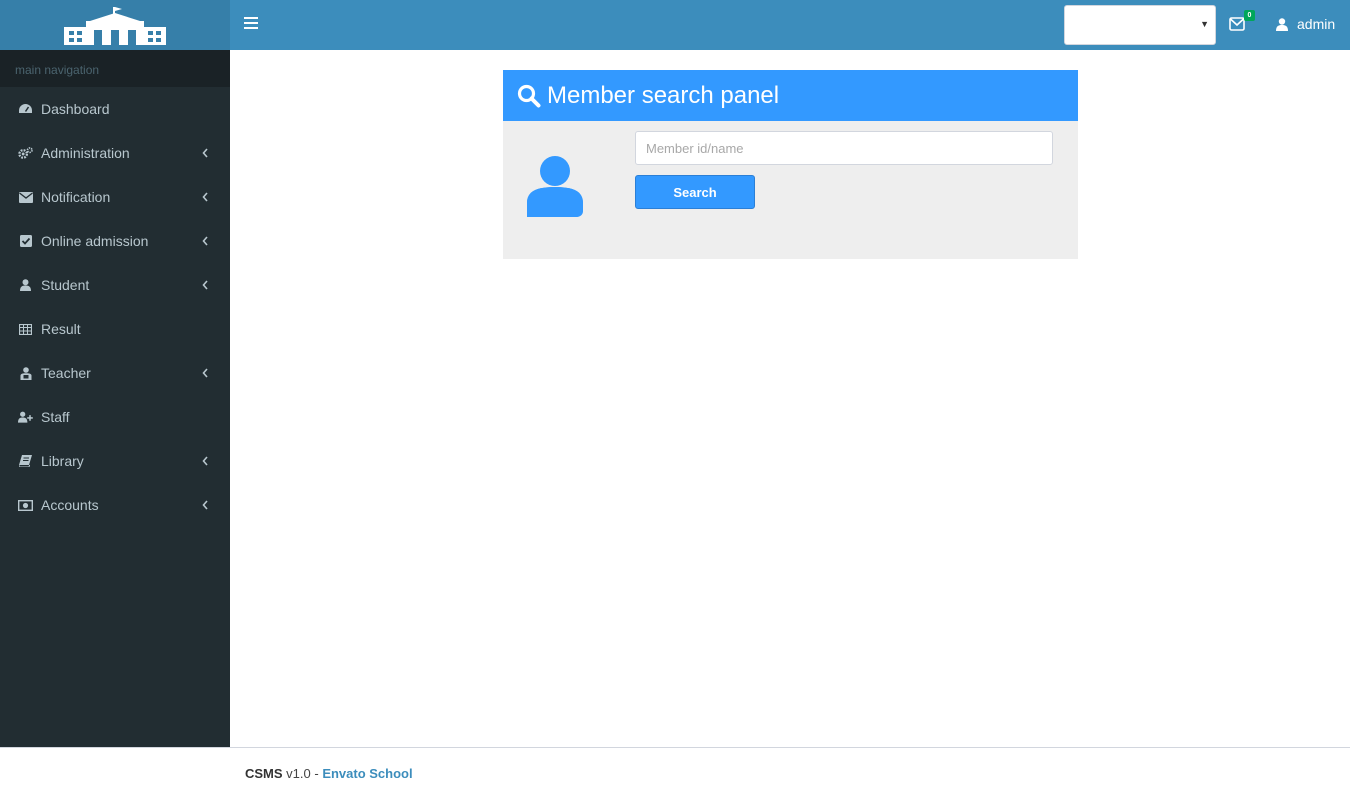  Describe the element at coordinates (62, 461) in the screenshot. I see `sidebar-item-label: Library` at that location.